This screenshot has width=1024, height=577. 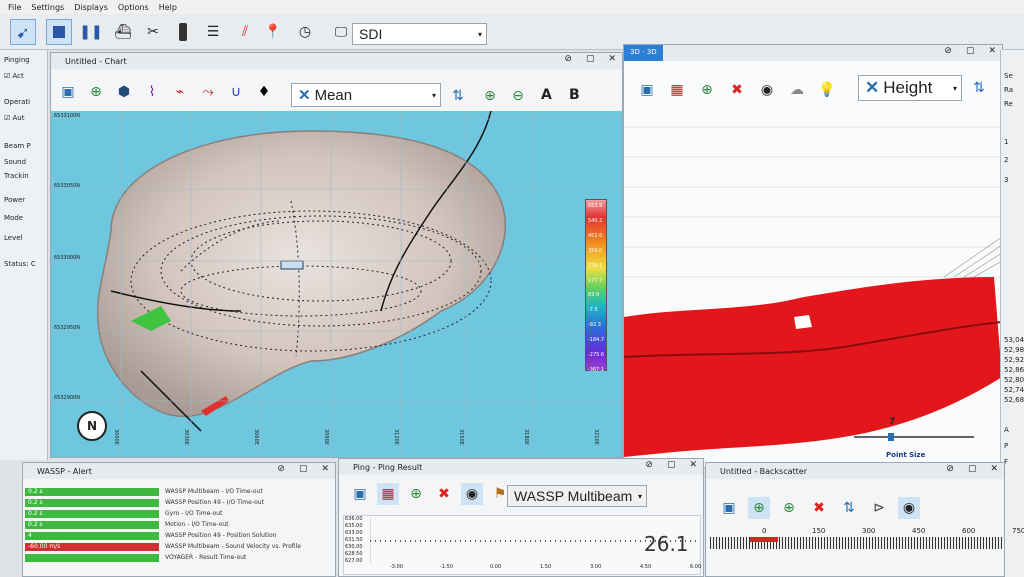 I want to click on right-panel-label: Re, so click(x=1008, y=104).